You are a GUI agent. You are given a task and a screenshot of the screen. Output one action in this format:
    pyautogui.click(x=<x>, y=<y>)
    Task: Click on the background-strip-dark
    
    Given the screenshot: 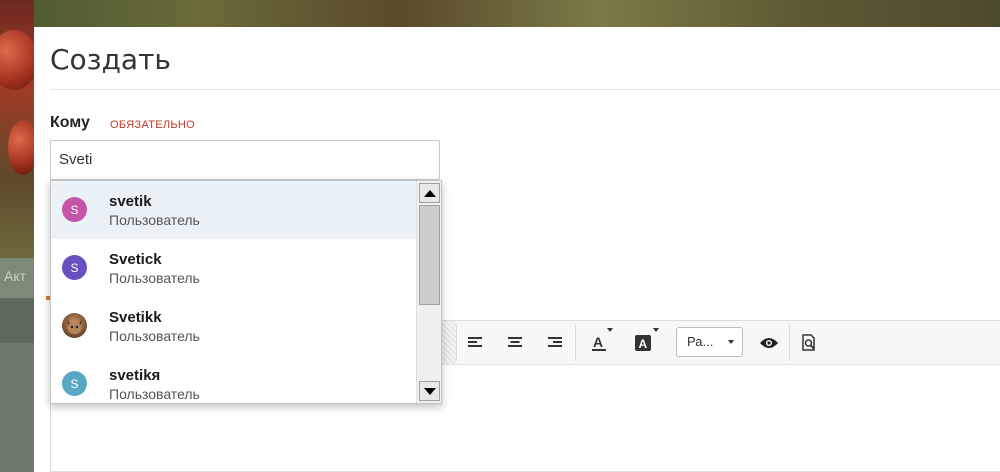 What is the action you would take?
    pyautogui.click(x=17, y=320)
    